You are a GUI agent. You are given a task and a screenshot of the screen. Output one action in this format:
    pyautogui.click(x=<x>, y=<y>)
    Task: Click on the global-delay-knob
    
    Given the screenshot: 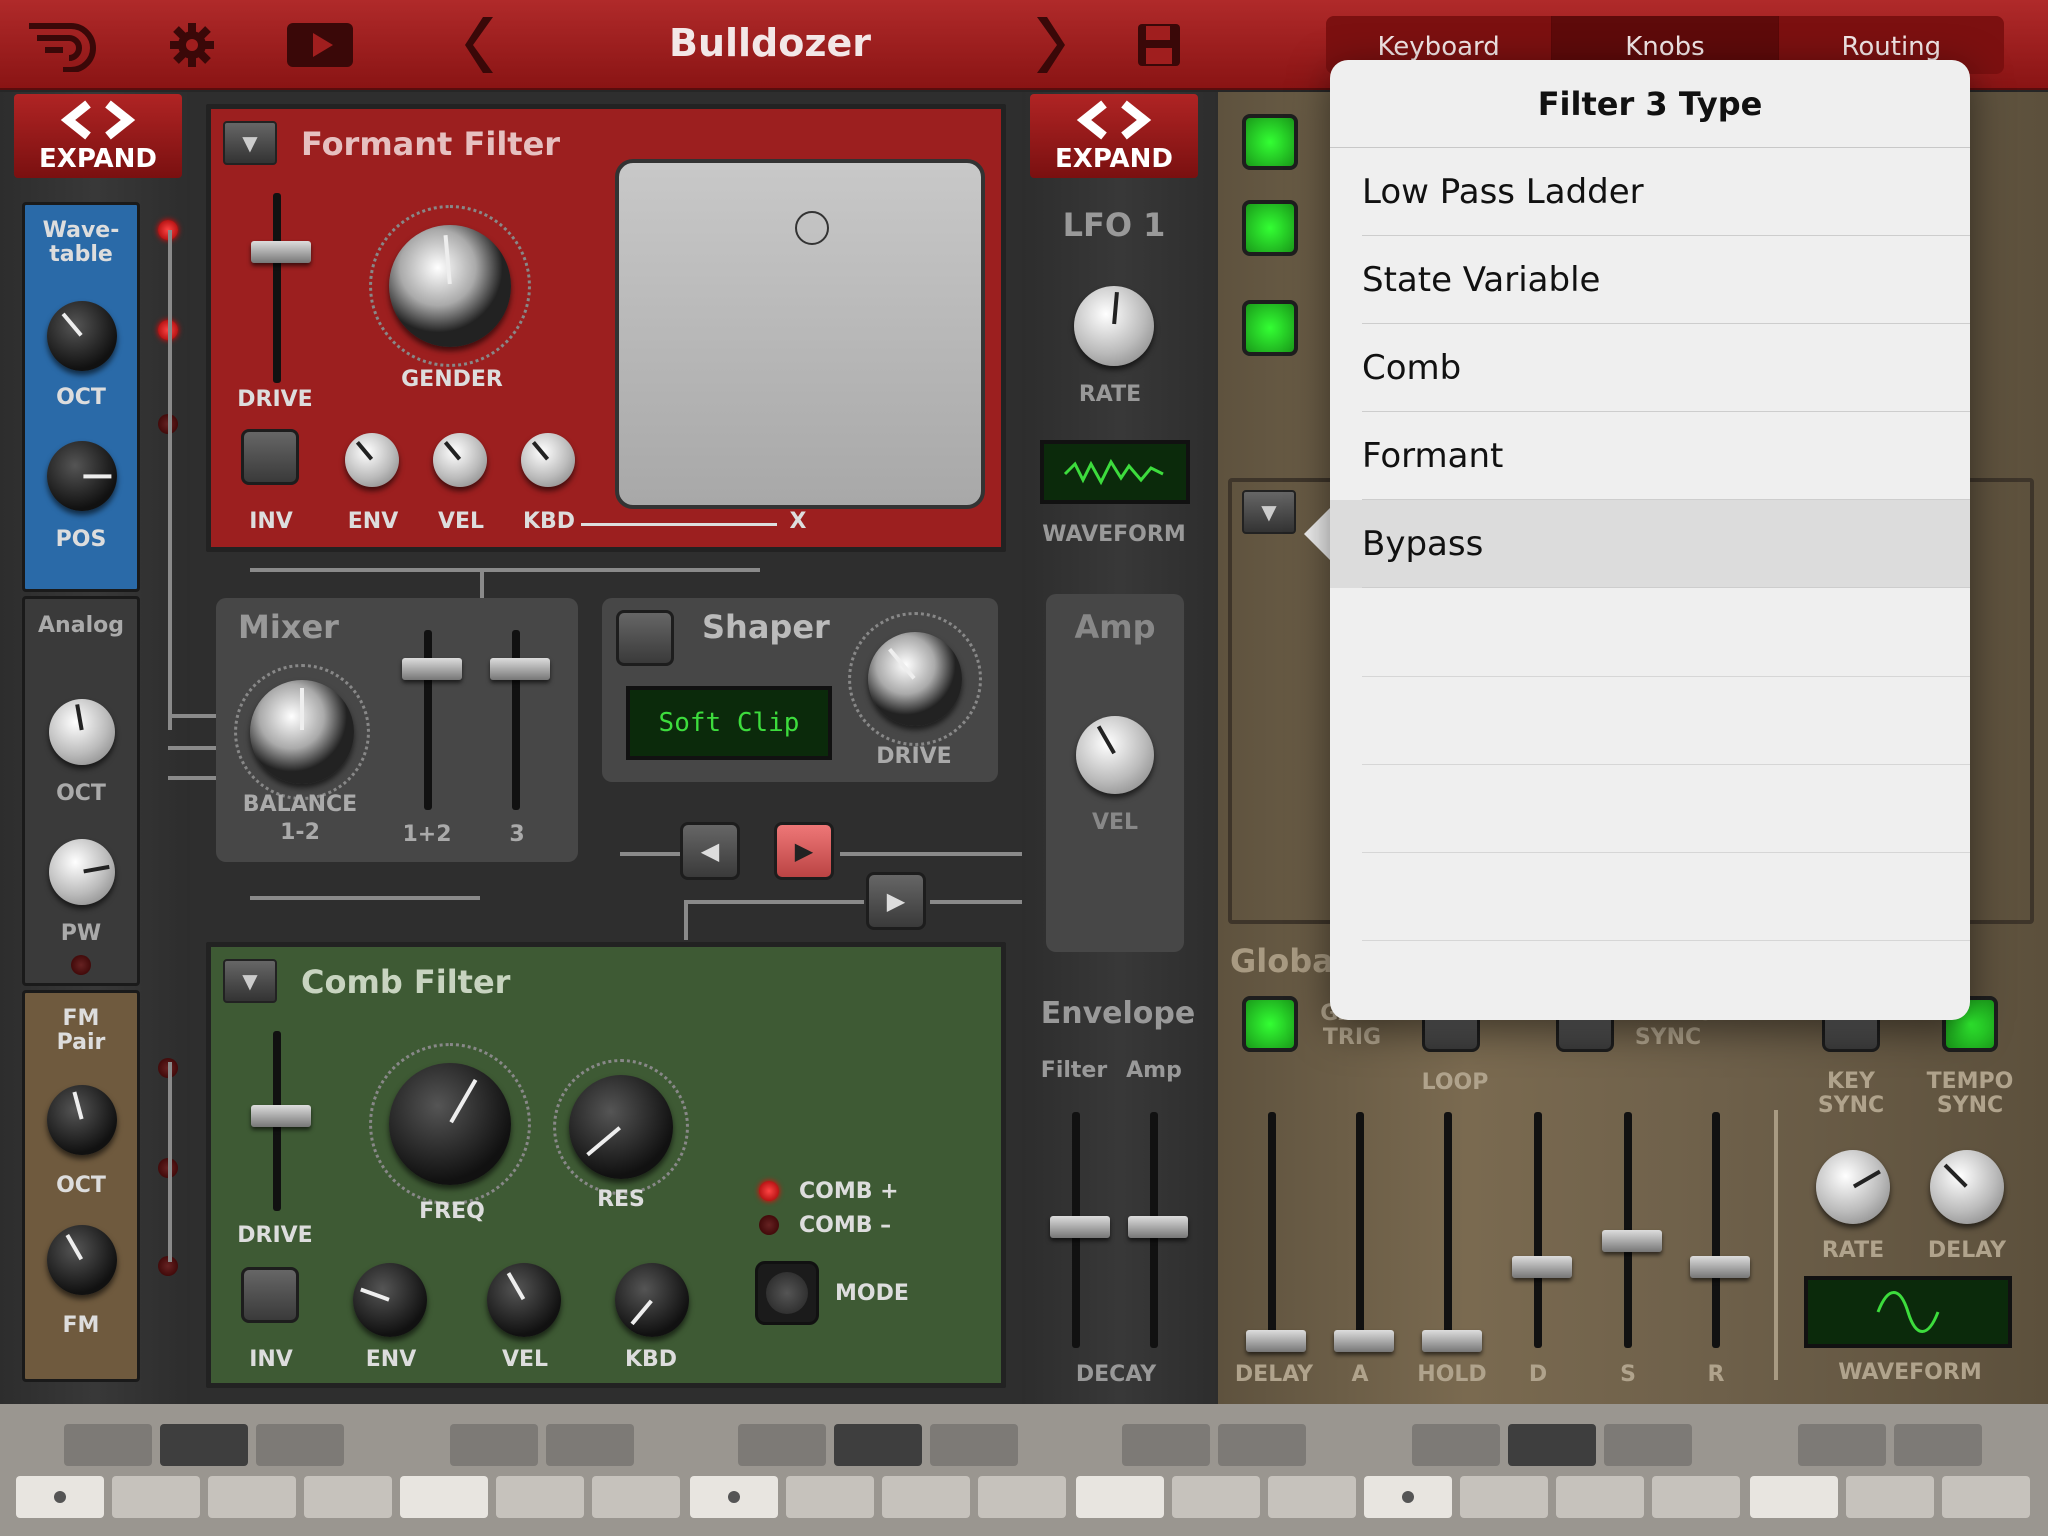 What is the action you would take?
    pyautogui.click(x=1967, y=1187)
    